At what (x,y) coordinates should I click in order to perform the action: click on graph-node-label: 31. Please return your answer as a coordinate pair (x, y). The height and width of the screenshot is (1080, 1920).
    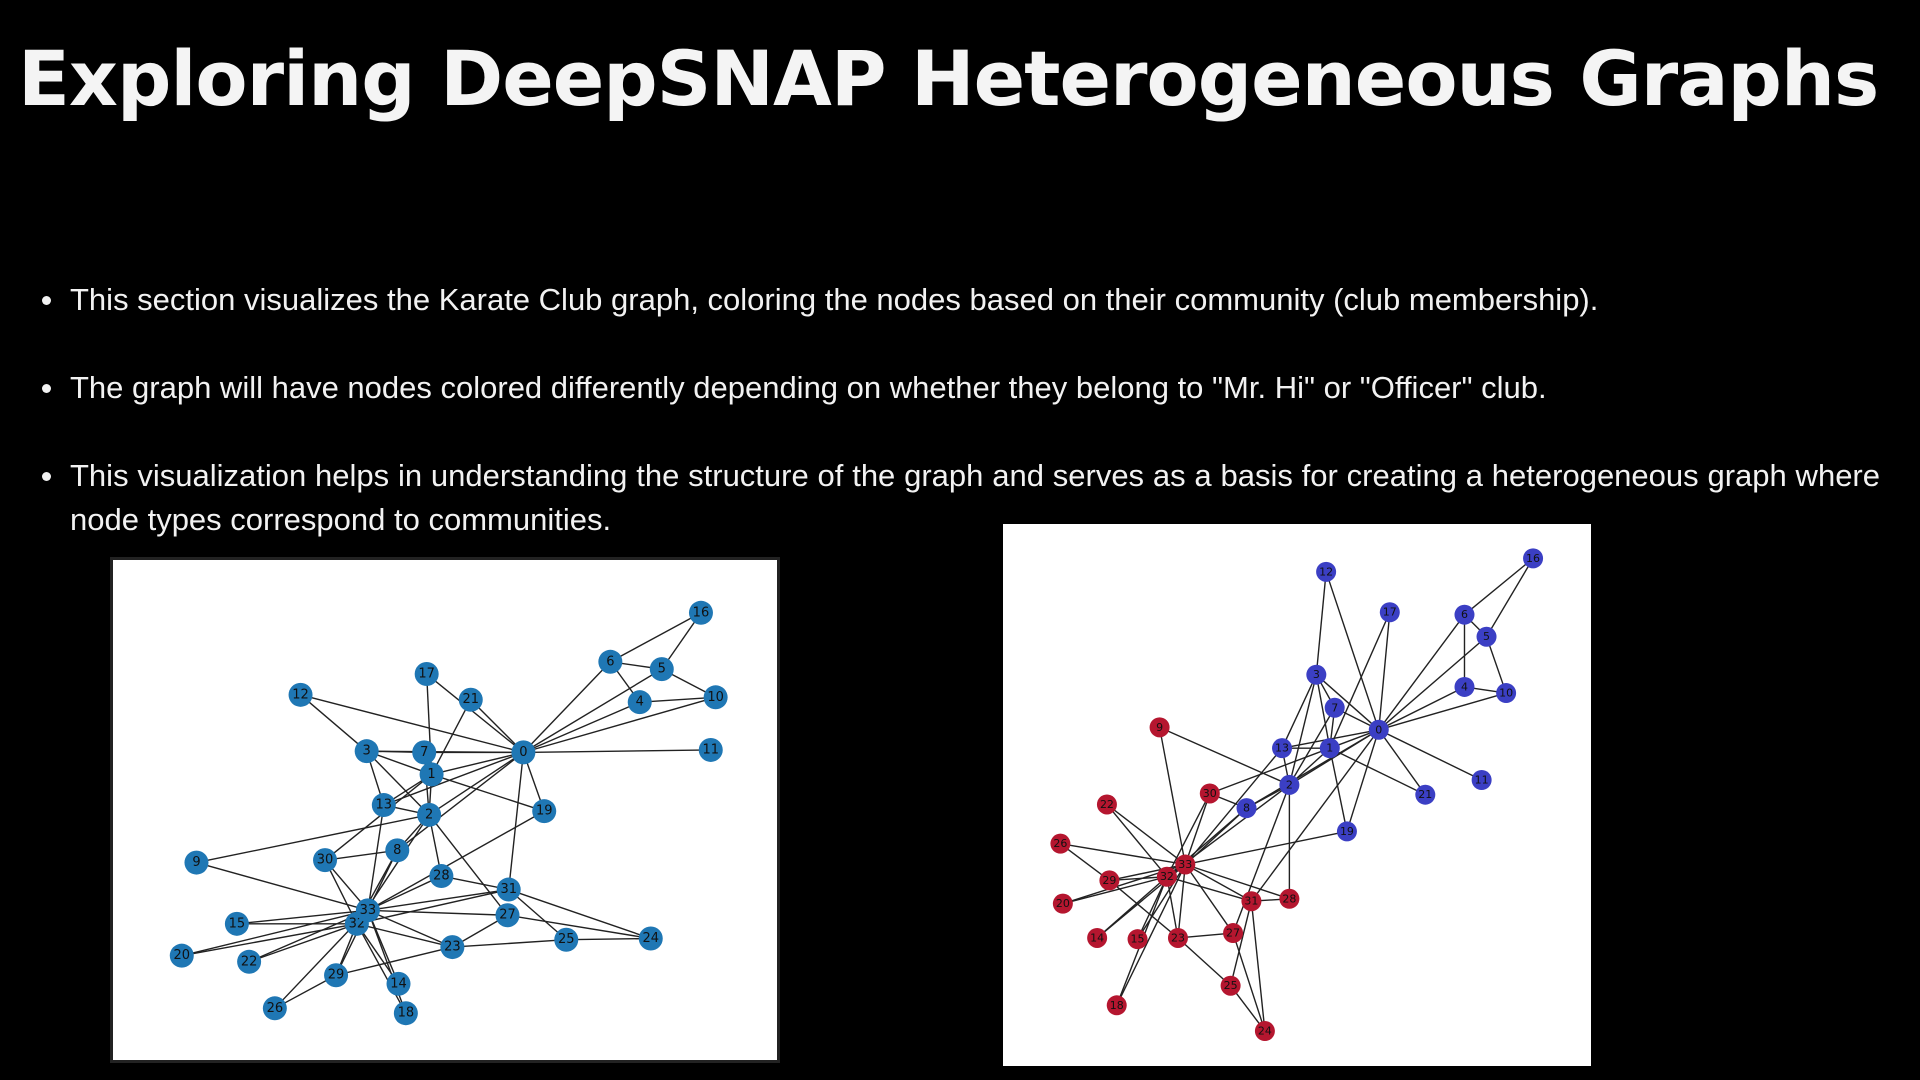
    Looking at the image, I should click on (508, 889).